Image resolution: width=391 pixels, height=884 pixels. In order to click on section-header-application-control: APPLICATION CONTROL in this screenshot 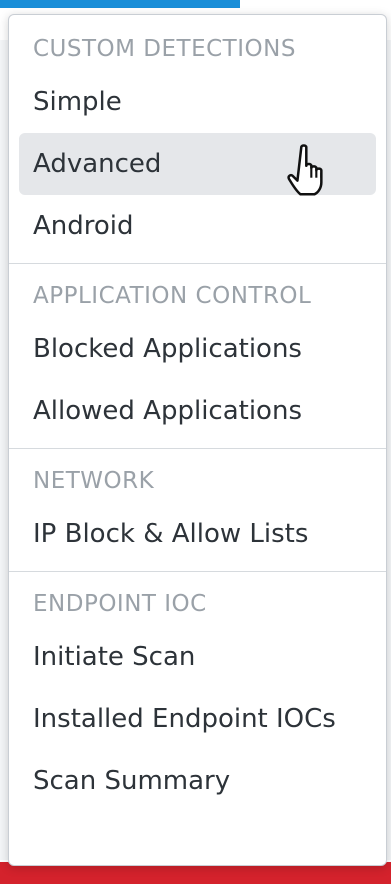, I will do `click(172, 296)`.